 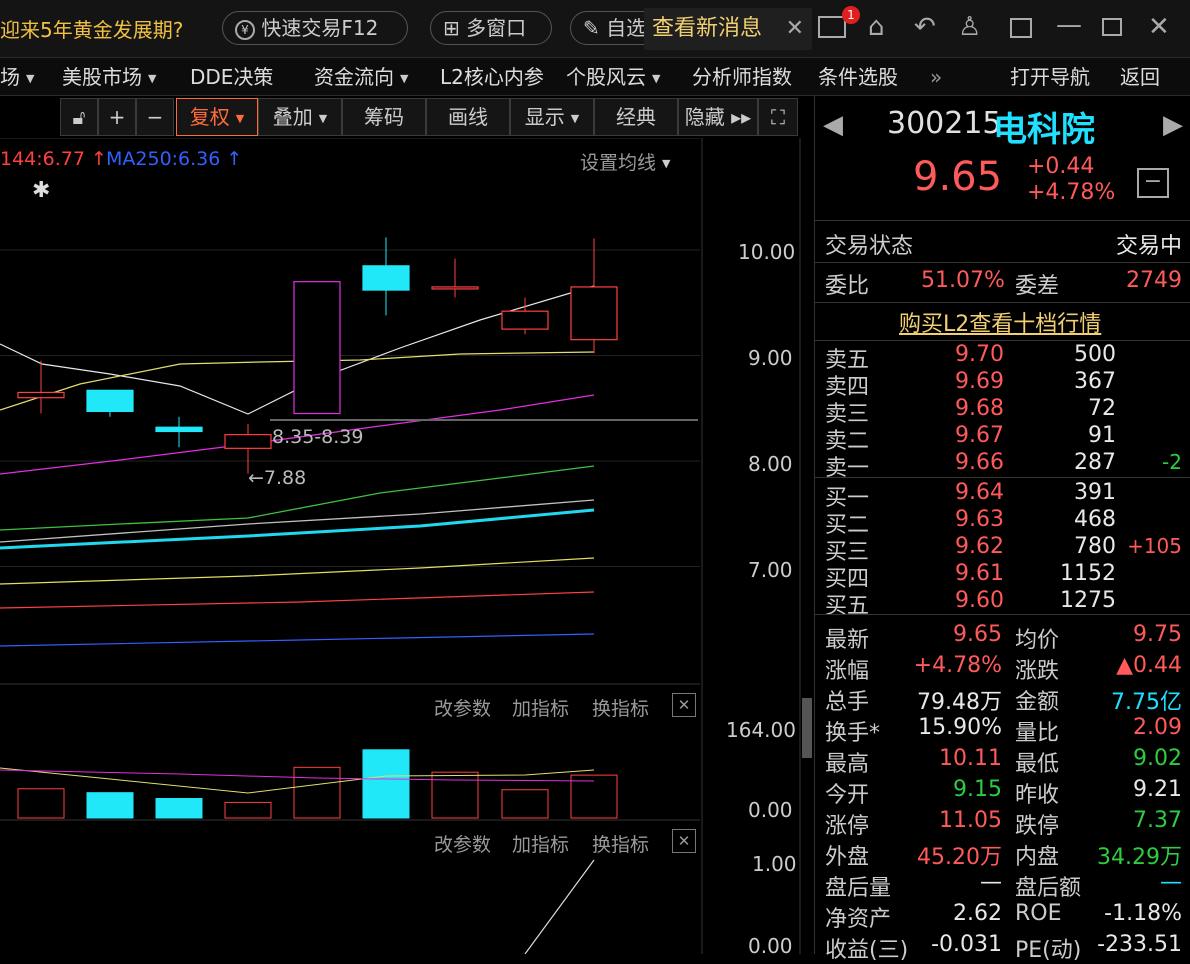 I want to click on weibi-value: 51.07%, so click(x=963, y=280).